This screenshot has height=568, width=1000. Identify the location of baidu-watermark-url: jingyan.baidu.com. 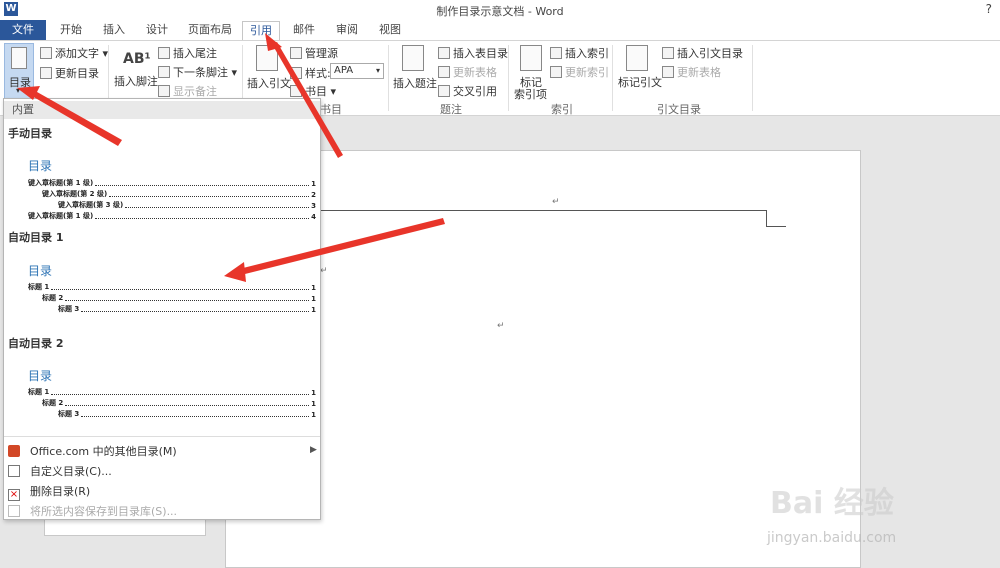
(832, 538).